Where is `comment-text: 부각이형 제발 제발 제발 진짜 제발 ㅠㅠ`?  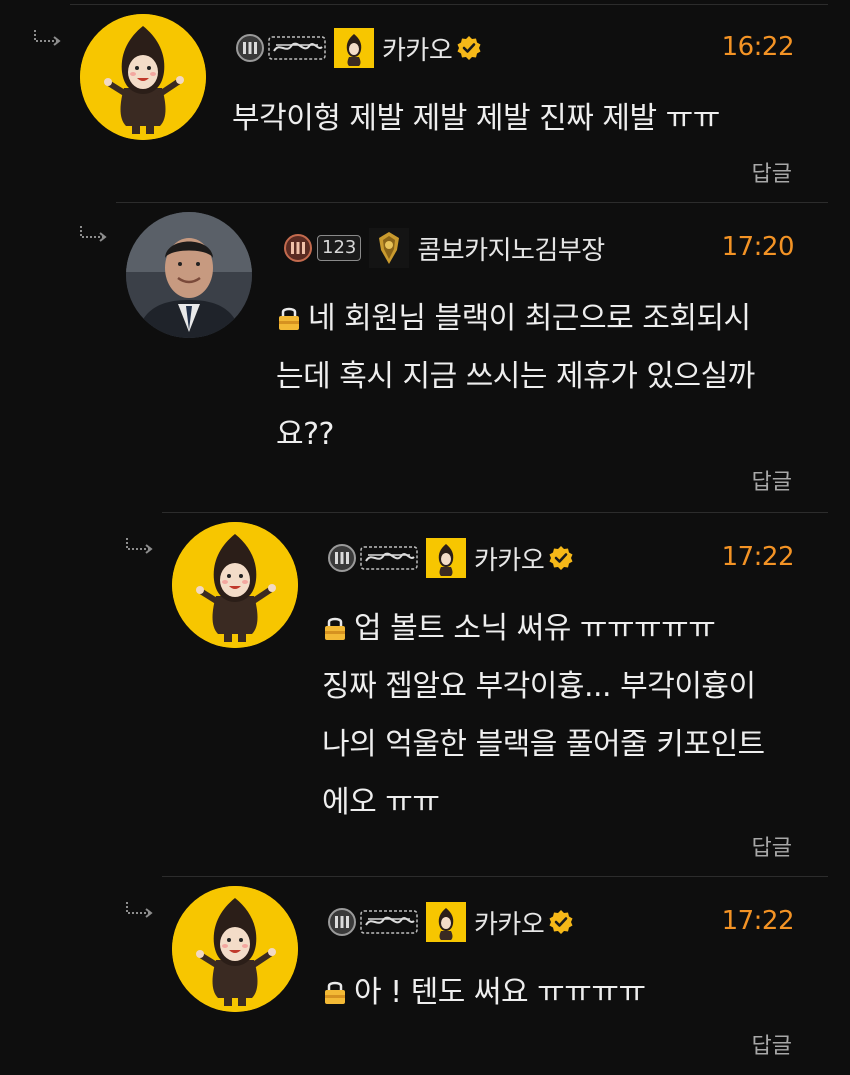 comment-text: 부각이형 제발 제발 제발 진짜 제발 ㅠㅠ is located at coordinates (476, 119).